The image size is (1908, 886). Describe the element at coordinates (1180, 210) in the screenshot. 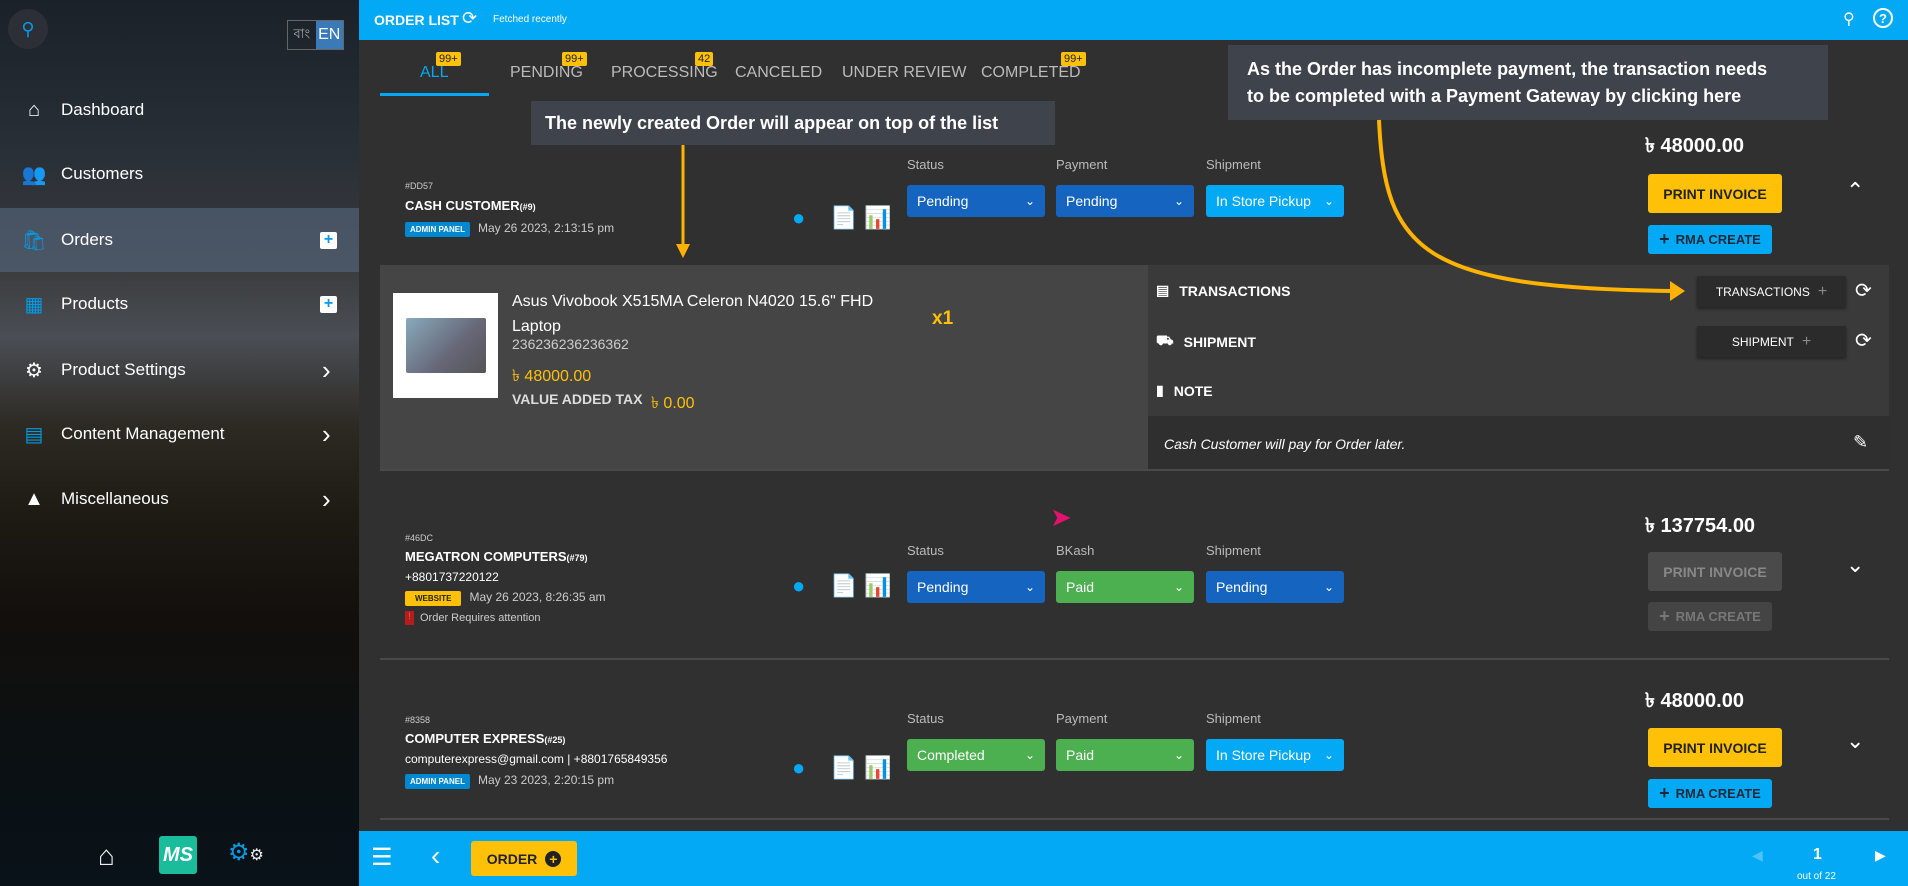

I see `annotation-arrows` at that location.